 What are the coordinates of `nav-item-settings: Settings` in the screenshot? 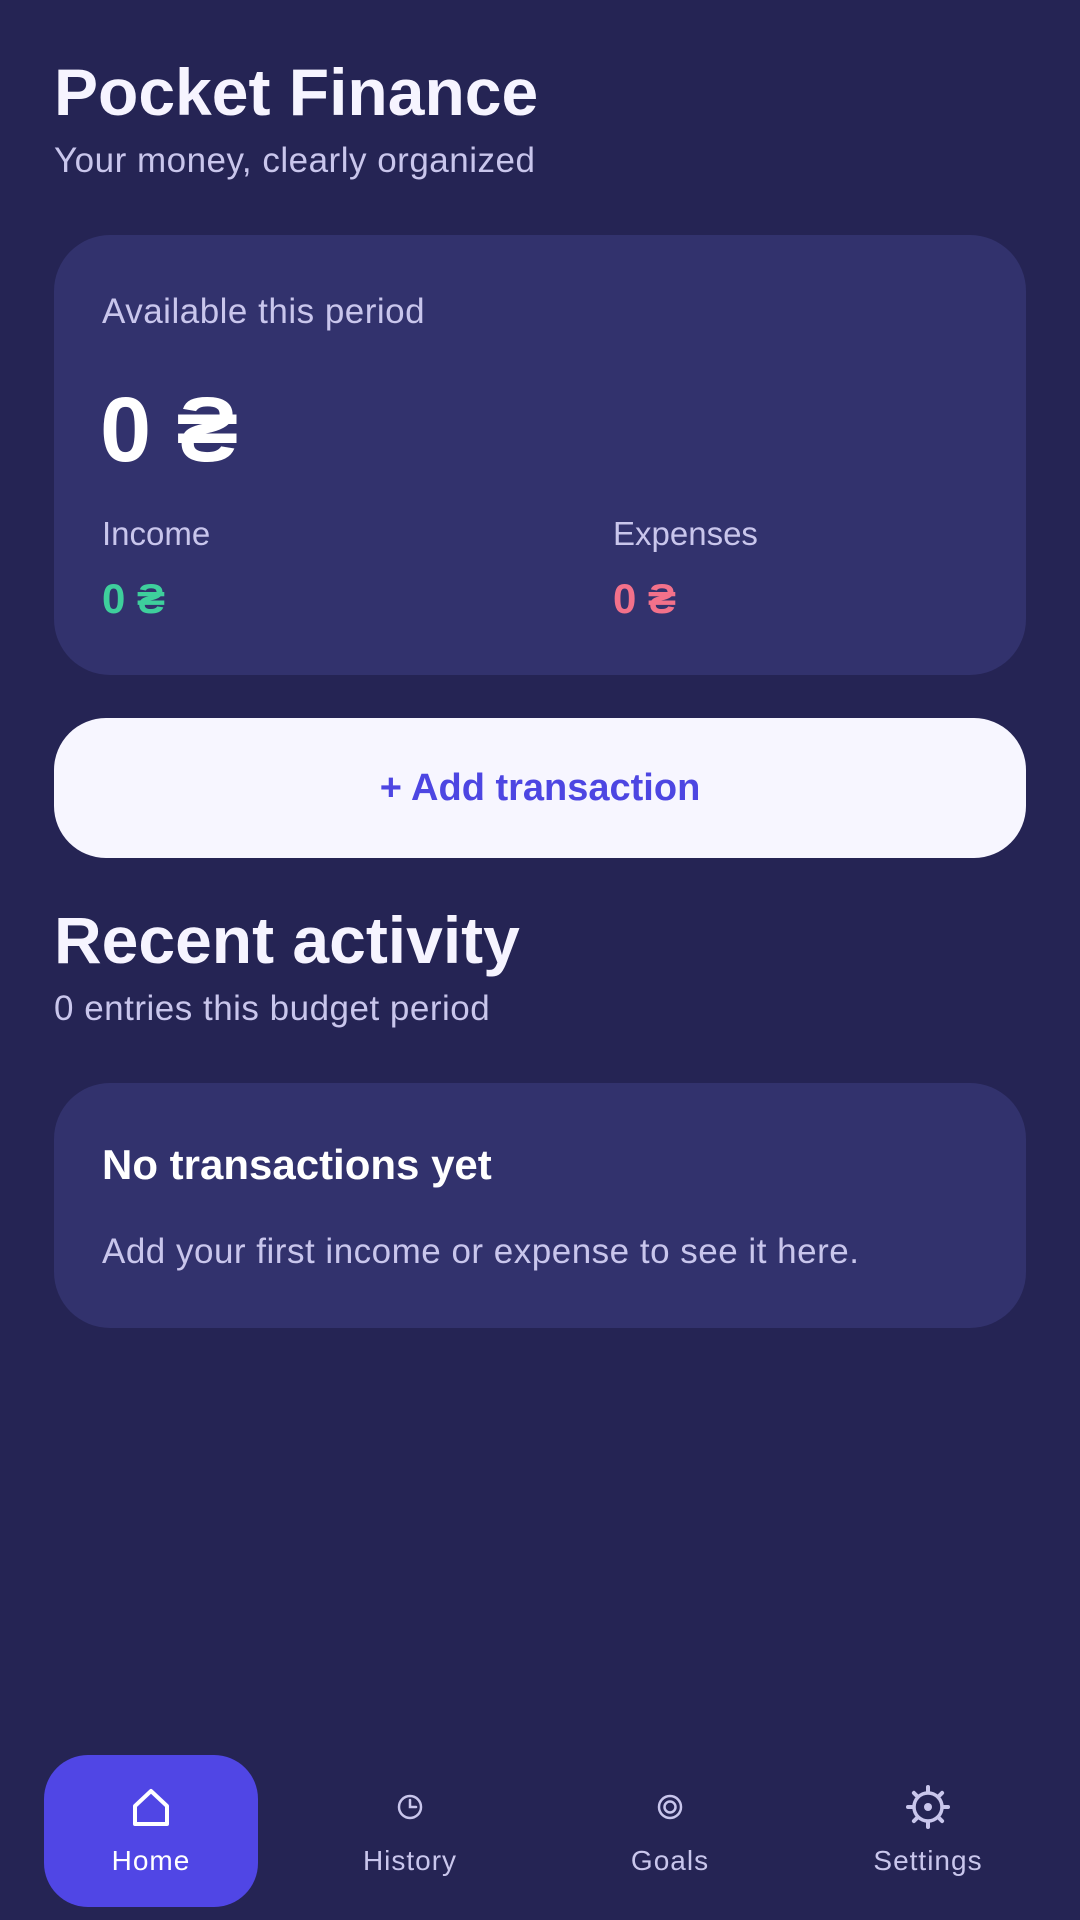 It's located at (928, 1831).